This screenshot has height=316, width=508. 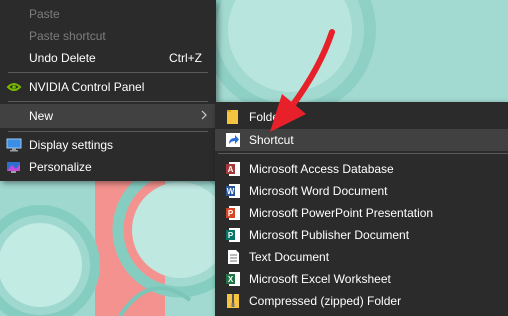 What do you see at coordinates (108, 145) in the screenshot?
I see `menu-item-display-settings: Display settings` at bounding box center [108, 145].